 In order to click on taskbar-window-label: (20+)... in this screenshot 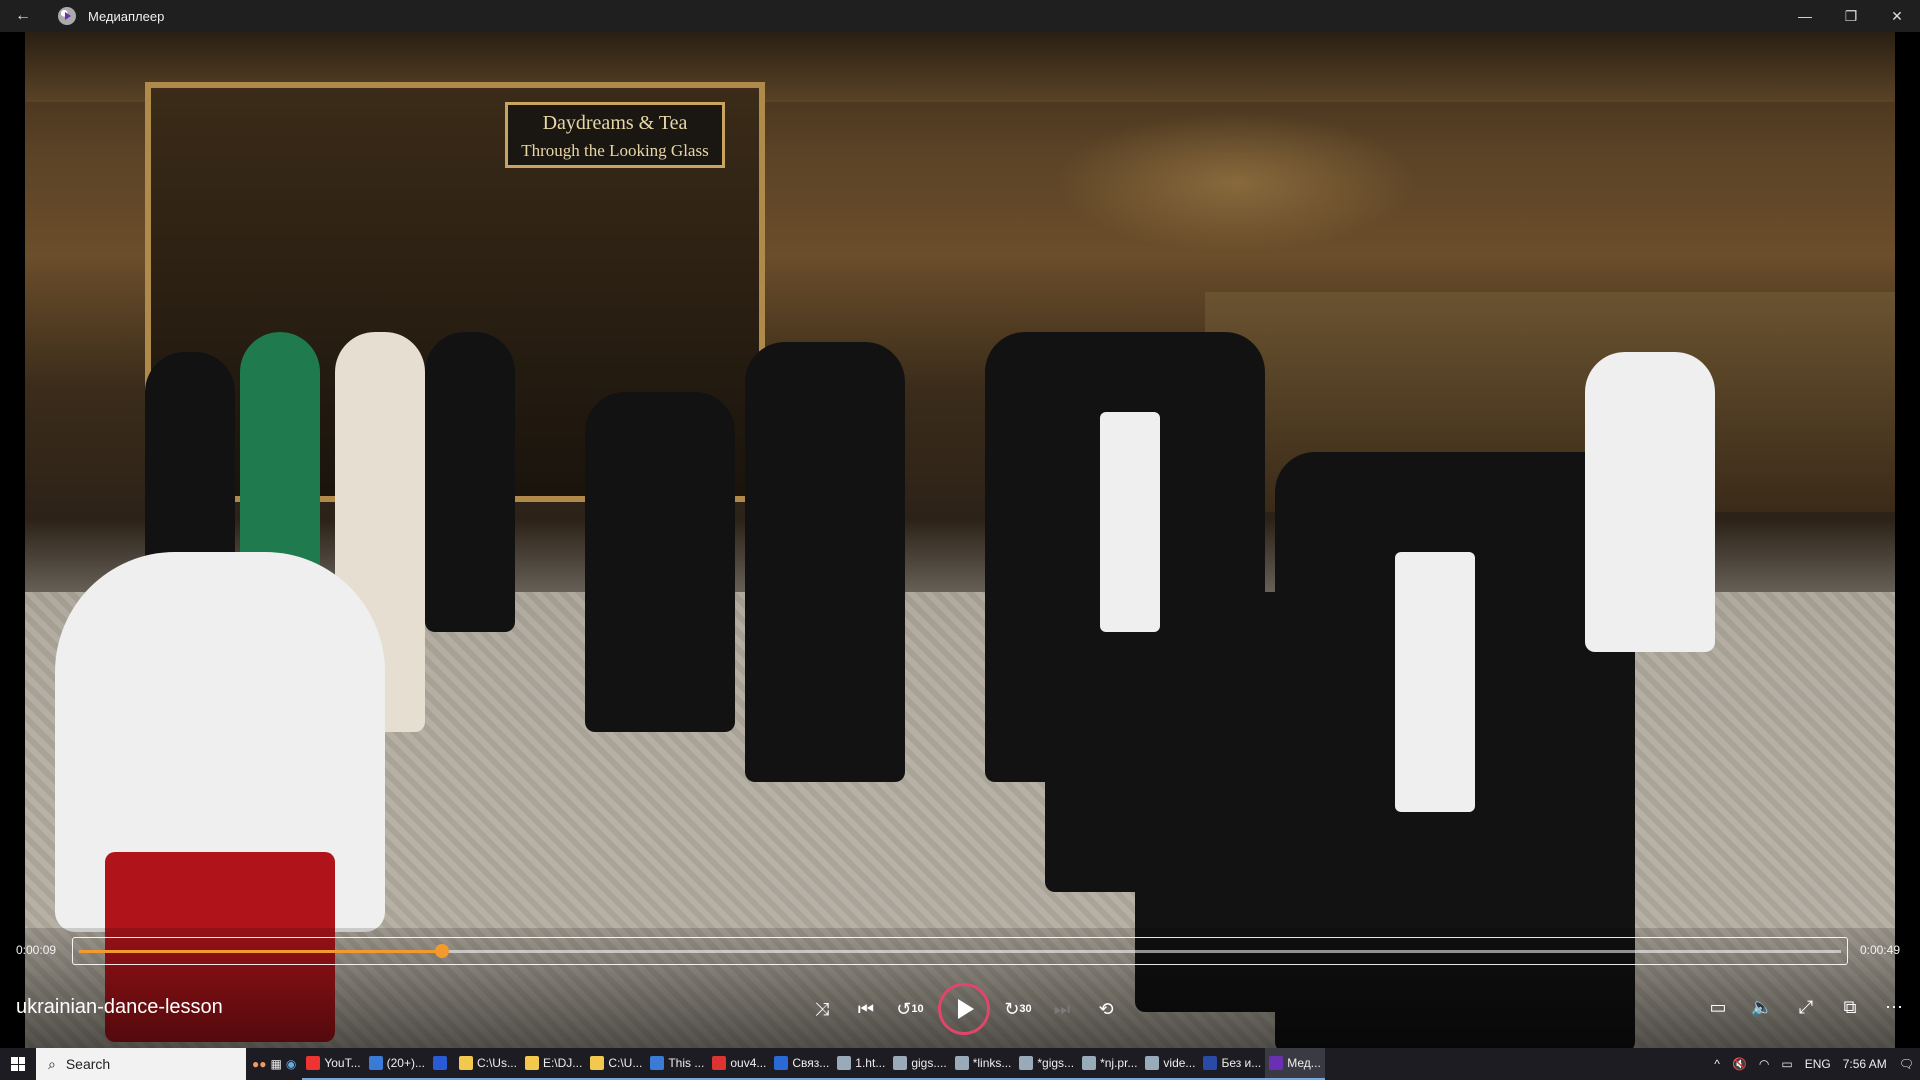, I will do `click(405, 1063)`.